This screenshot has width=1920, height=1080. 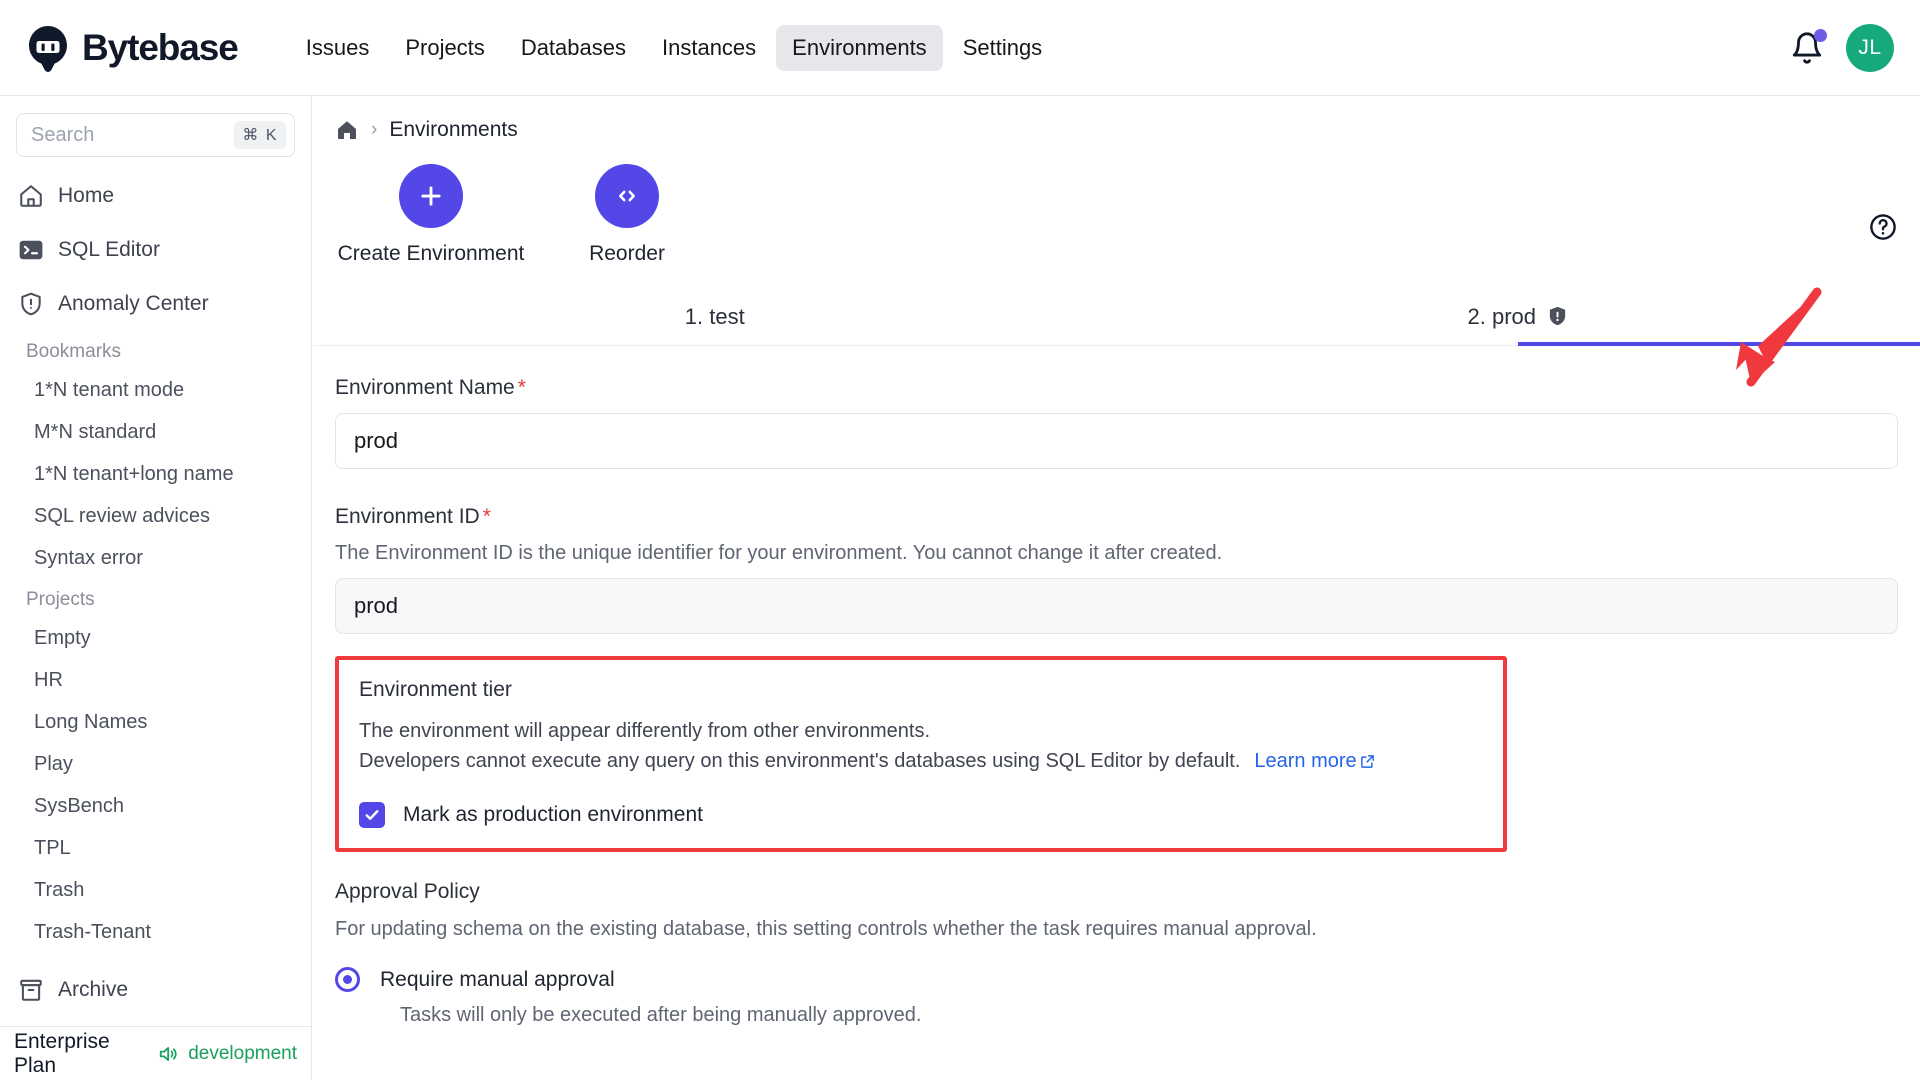 I want to click on check-icon, so click(x=372, y=815).